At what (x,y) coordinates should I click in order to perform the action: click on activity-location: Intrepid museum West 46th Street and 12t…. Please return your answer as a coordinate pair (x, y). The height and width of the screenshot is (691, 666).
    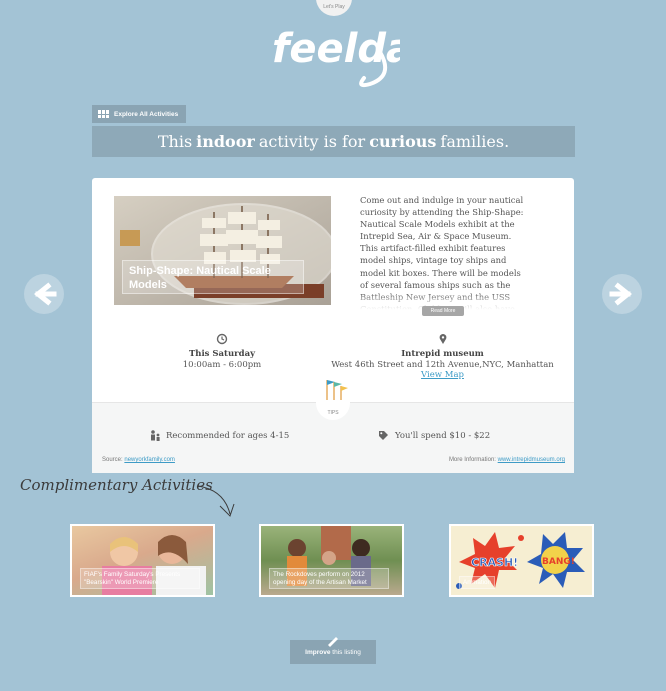
    Looking at the image, I should click on (442, 356).